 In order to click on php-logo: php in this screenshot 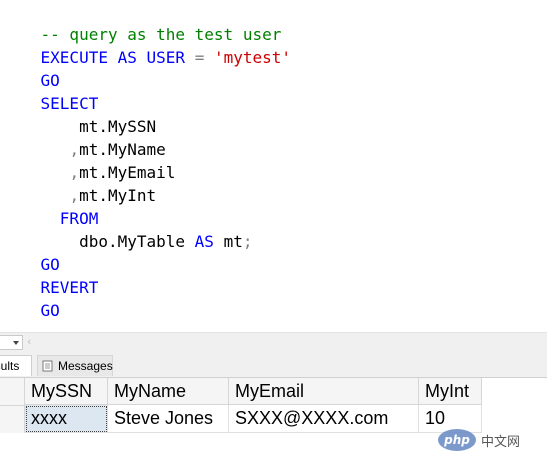, I will do `click(457, 440)`.